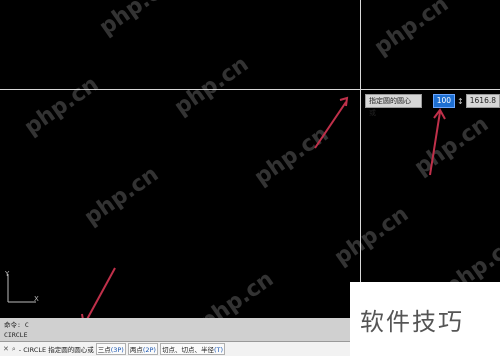 This screenshot has height=356, width=500. What do you see at coordinates (412, 322) in the screenshot?
I see `logo-text: 软件技巧` at bounding box center [412, 322].